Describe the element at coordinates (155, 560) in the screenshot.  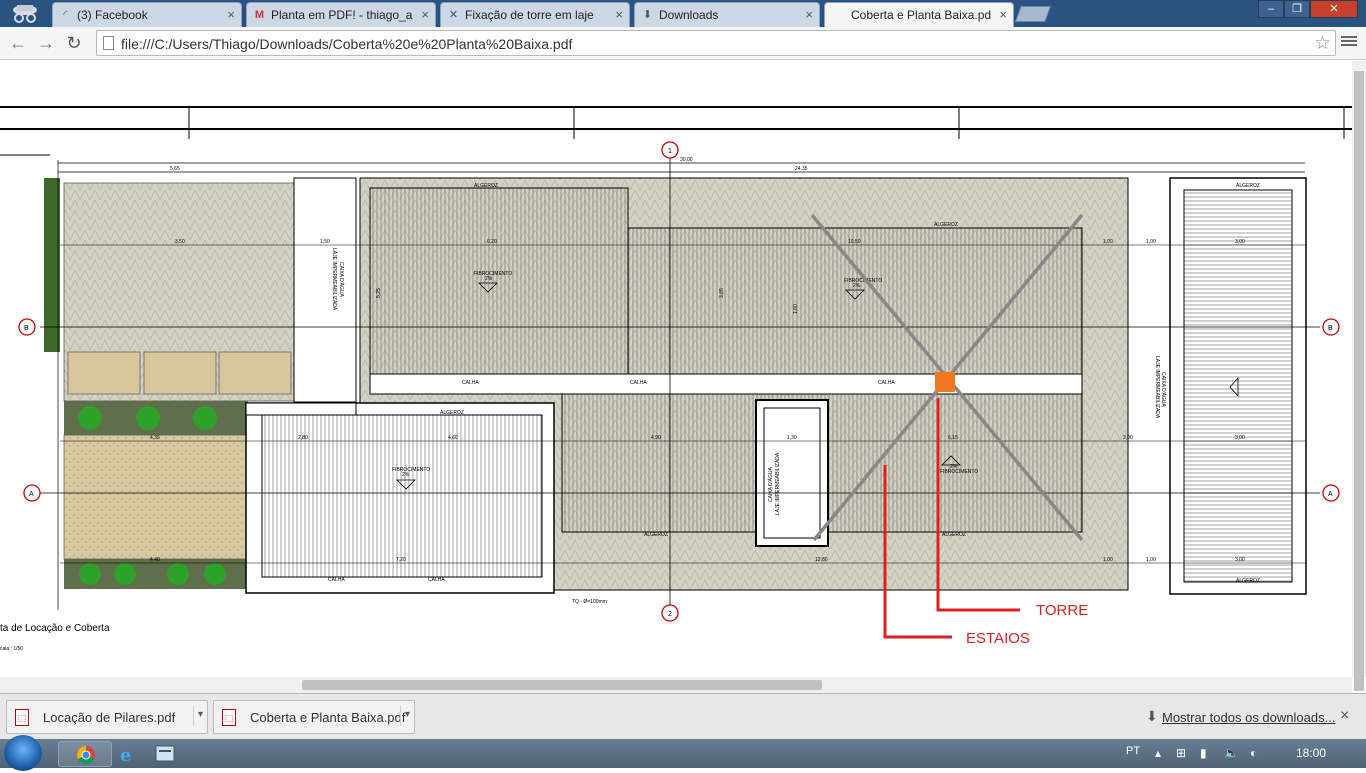
I see `dim-text: 4,40` at that location.